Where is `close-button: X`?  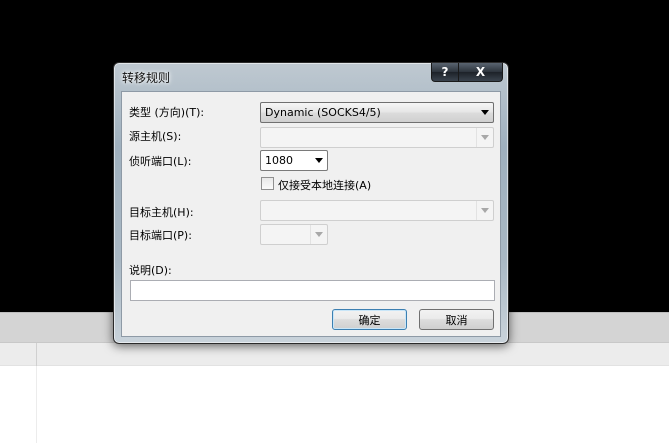 close-button: X is located at coordinates (481, 72).